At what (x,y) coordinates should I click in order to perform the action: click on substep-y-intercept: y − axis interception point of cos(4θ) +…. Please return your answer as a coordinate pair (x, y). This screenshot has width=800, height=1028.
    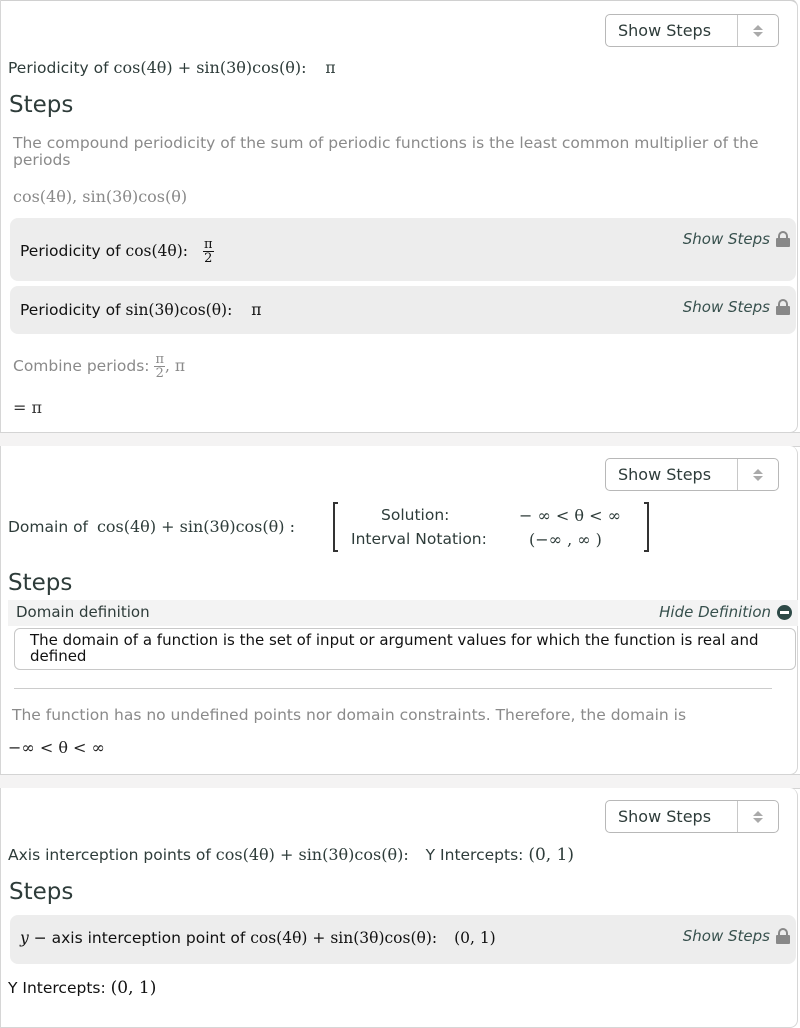
    Looking at the image, I should click on (403, 939).